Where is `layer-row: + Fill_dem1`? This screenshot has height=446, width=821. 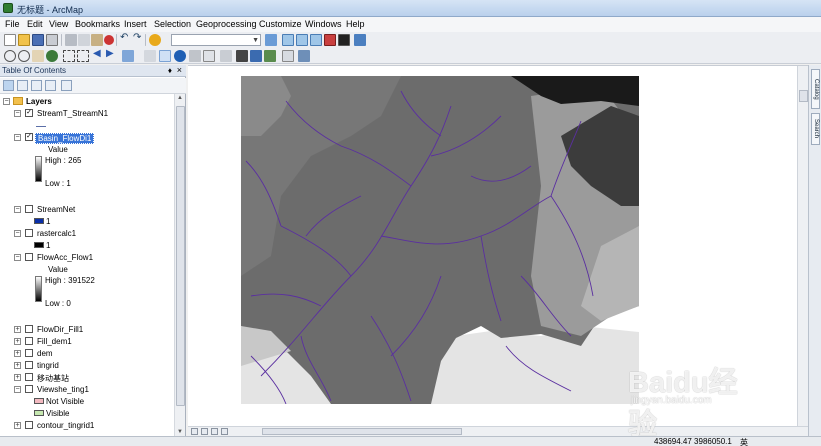
layer-row: + Fill_dem1 is located at coordinates (87, 342).